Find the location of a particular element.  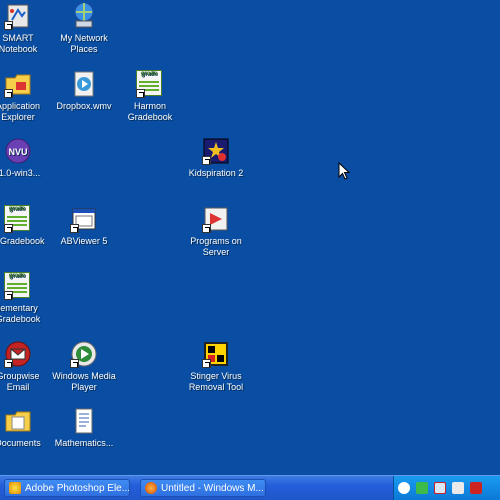

media-player-icon is located at coordinates (84, 354).